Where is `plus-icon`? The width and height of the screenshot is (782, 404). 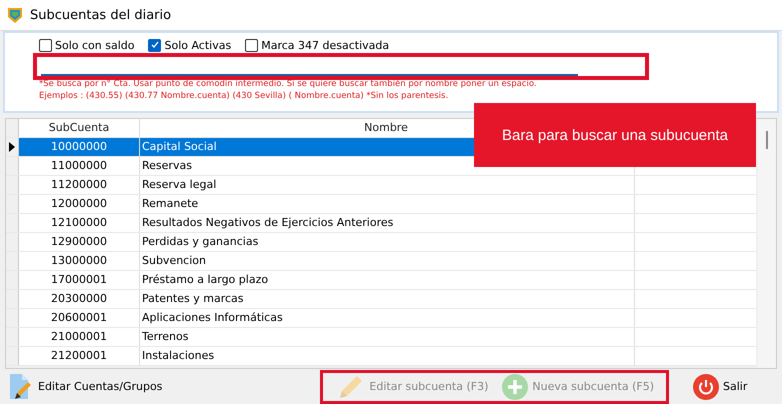
plus-icon is located at coordinates (515, 387).